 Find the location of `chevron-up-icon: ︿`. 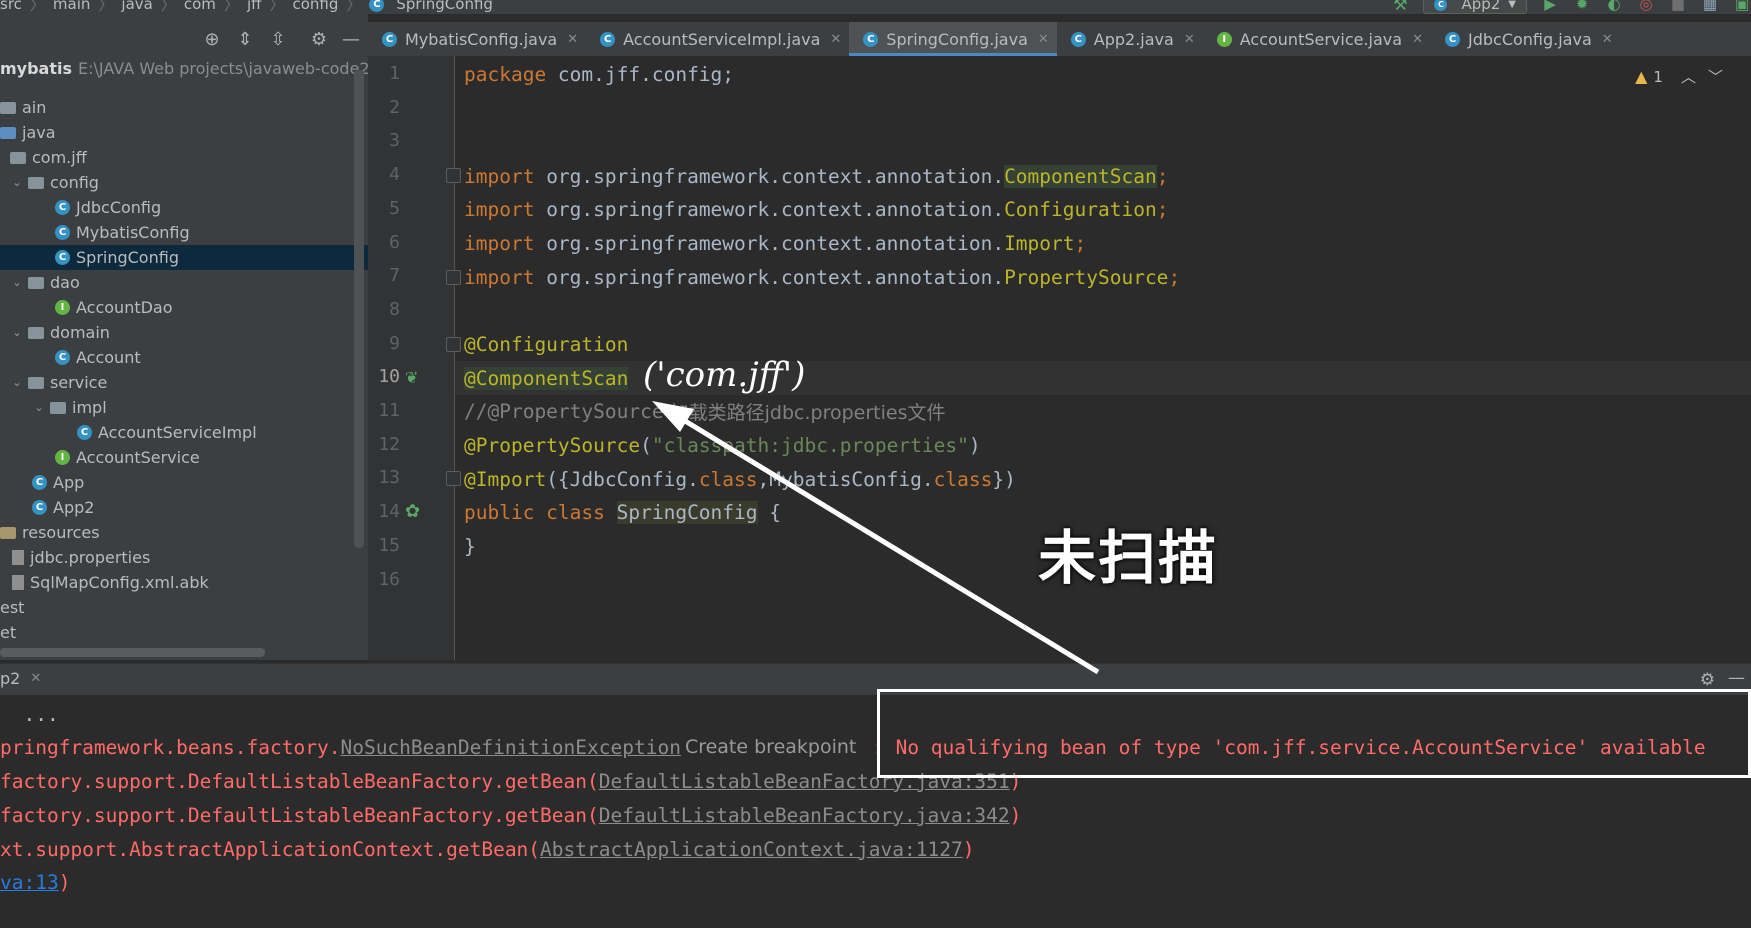

chevron-up-icon: ︿ is located at coordinates (1688, 76).